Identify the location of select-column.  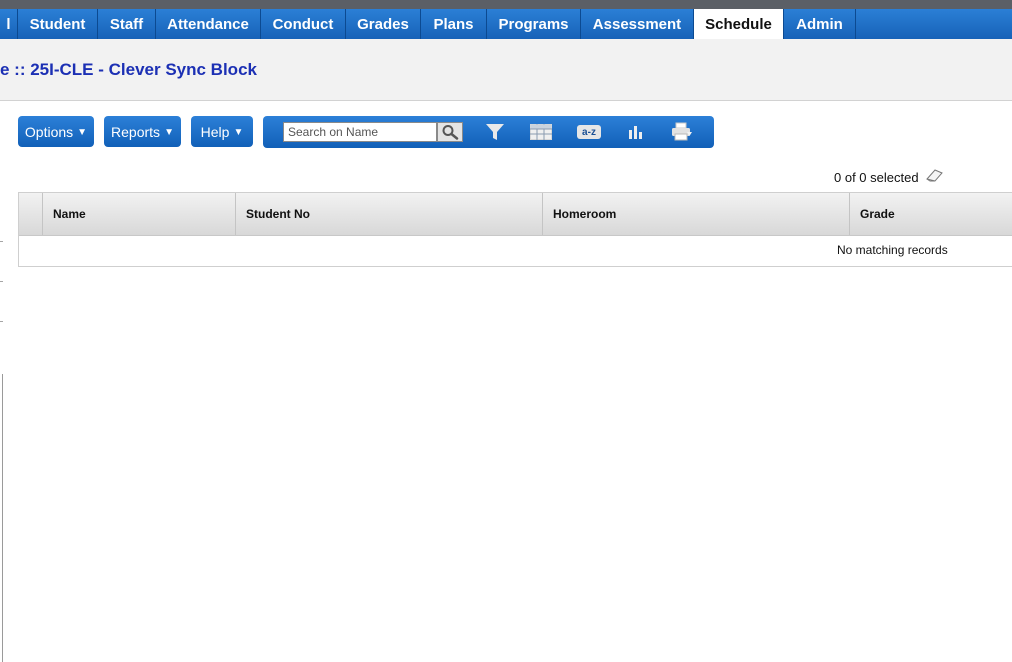
(31, 214).